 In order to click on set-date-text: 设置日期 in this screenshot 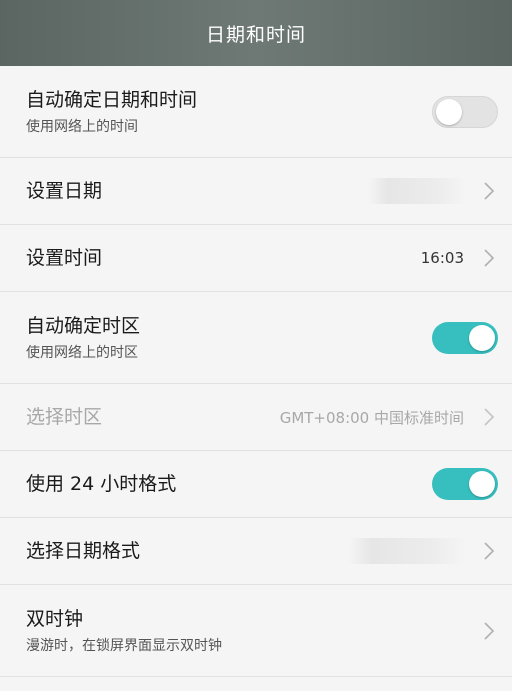, I will do `click(197, 191)`.